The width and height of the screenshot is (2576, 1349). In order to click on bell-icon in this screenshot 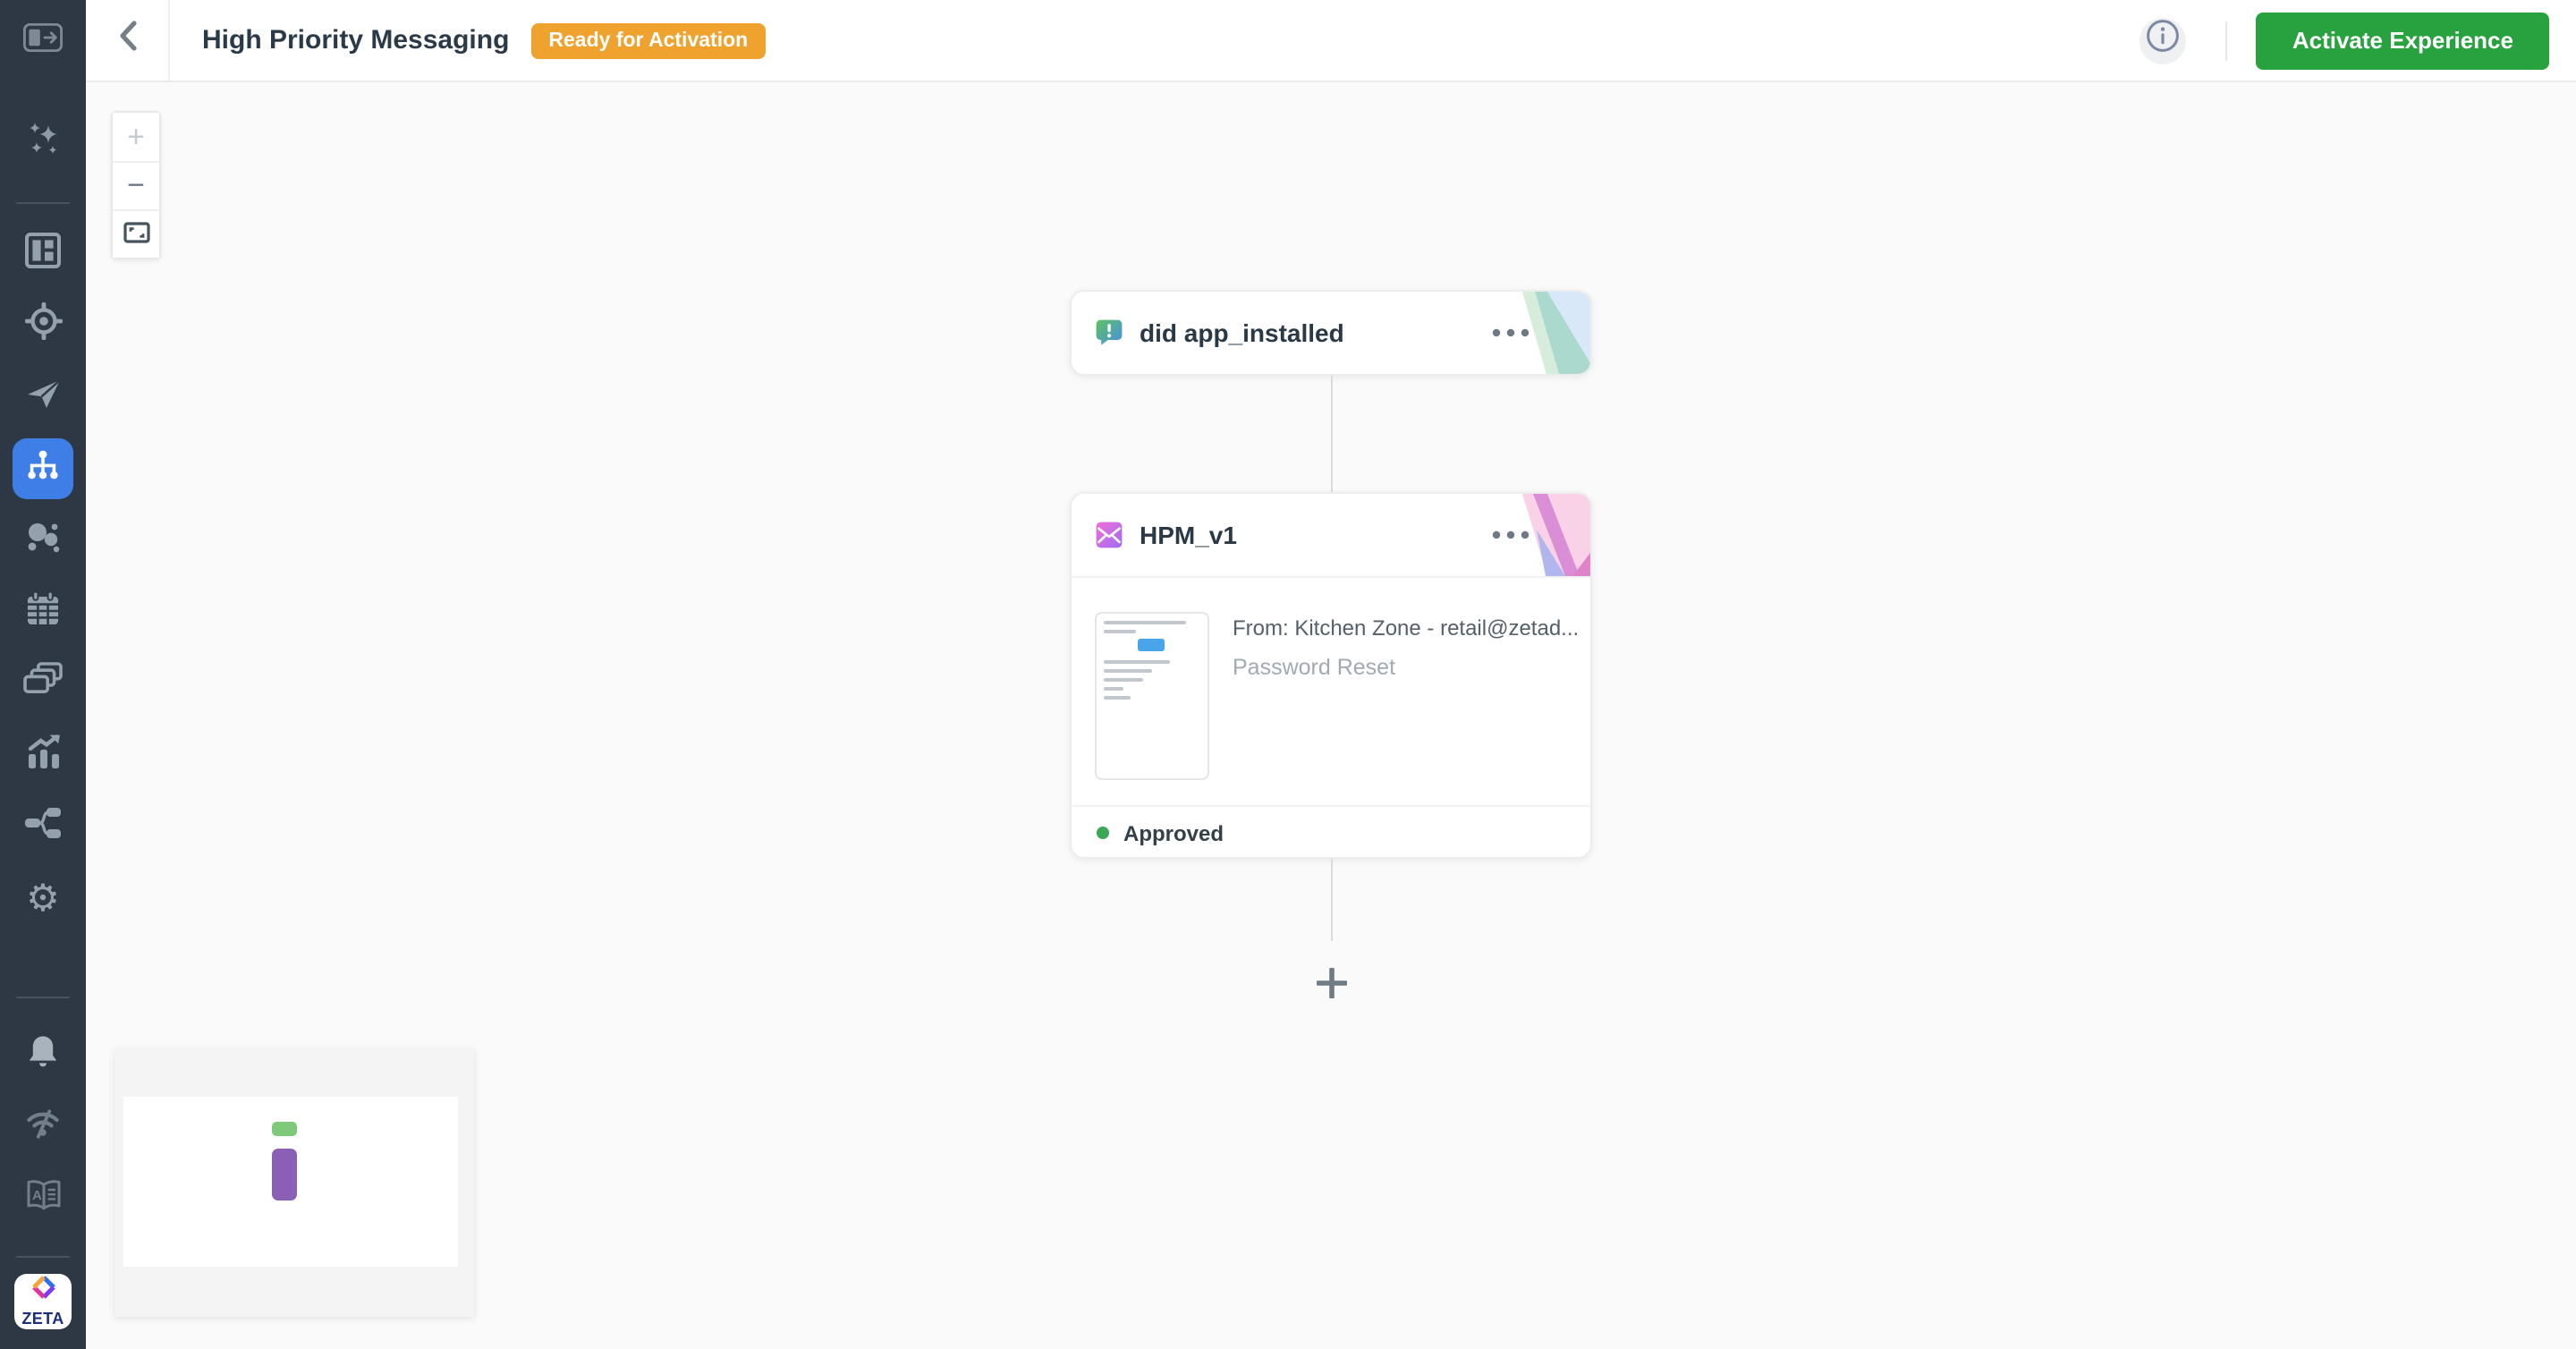, I will do `click(43, 1055)`.